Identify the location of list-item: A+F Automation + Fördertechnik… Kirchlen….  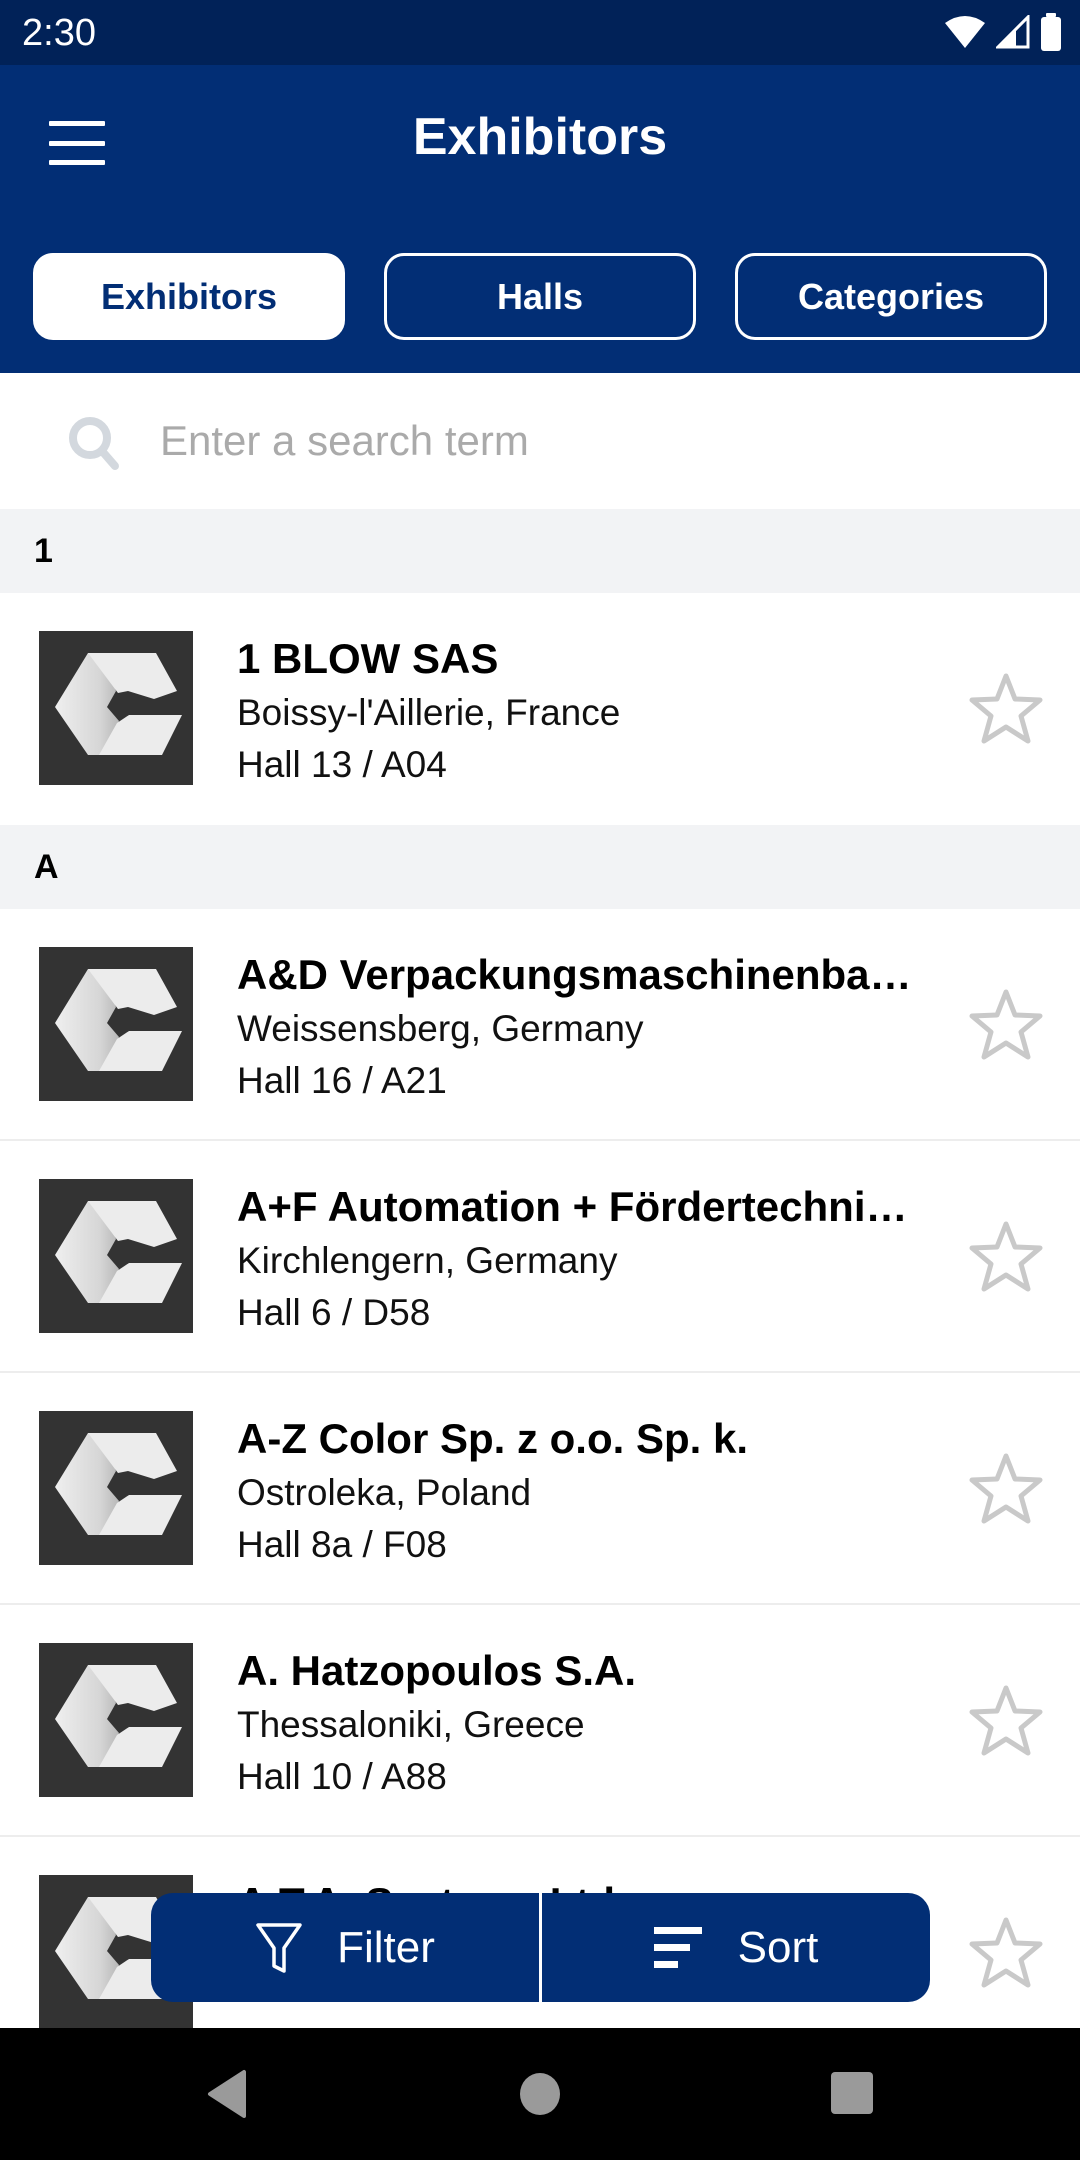
(540, 1257).